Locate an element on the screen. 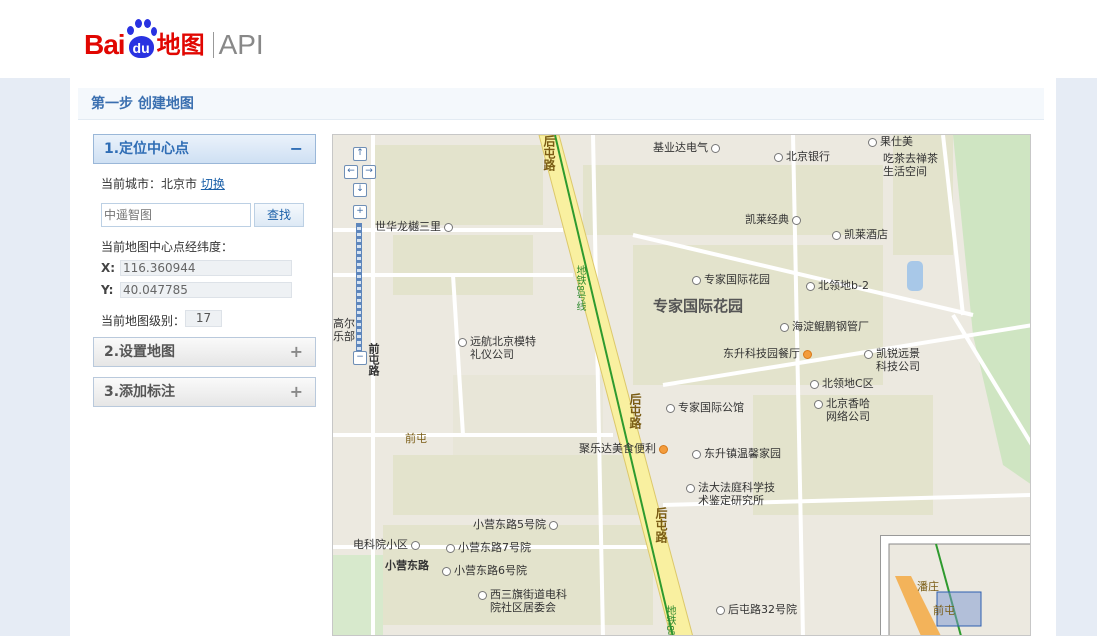 This screenshot has width=1097, height=636. poi: 凯莱经典 is located at coordinates (774, 219).